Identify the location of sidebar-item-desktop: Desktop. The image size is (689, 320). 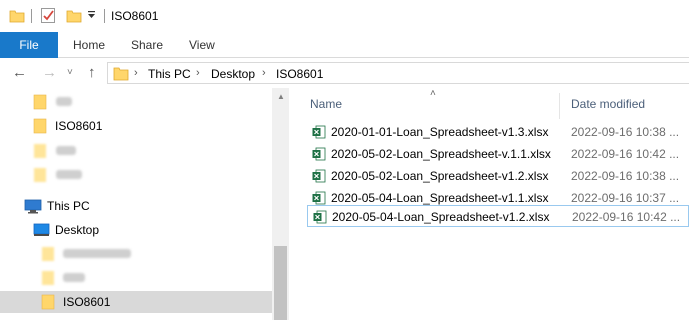
(136, 230).